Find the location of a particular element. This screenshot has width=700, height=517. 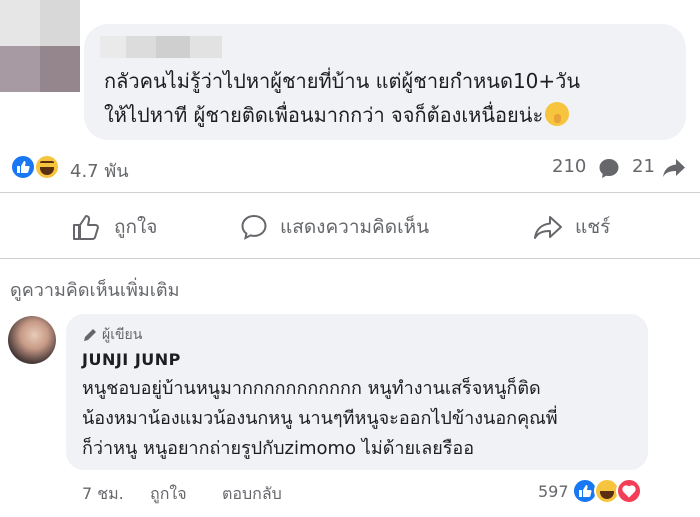

comment-timestamp: 7 ชม. is located at coordinates (103, 494).